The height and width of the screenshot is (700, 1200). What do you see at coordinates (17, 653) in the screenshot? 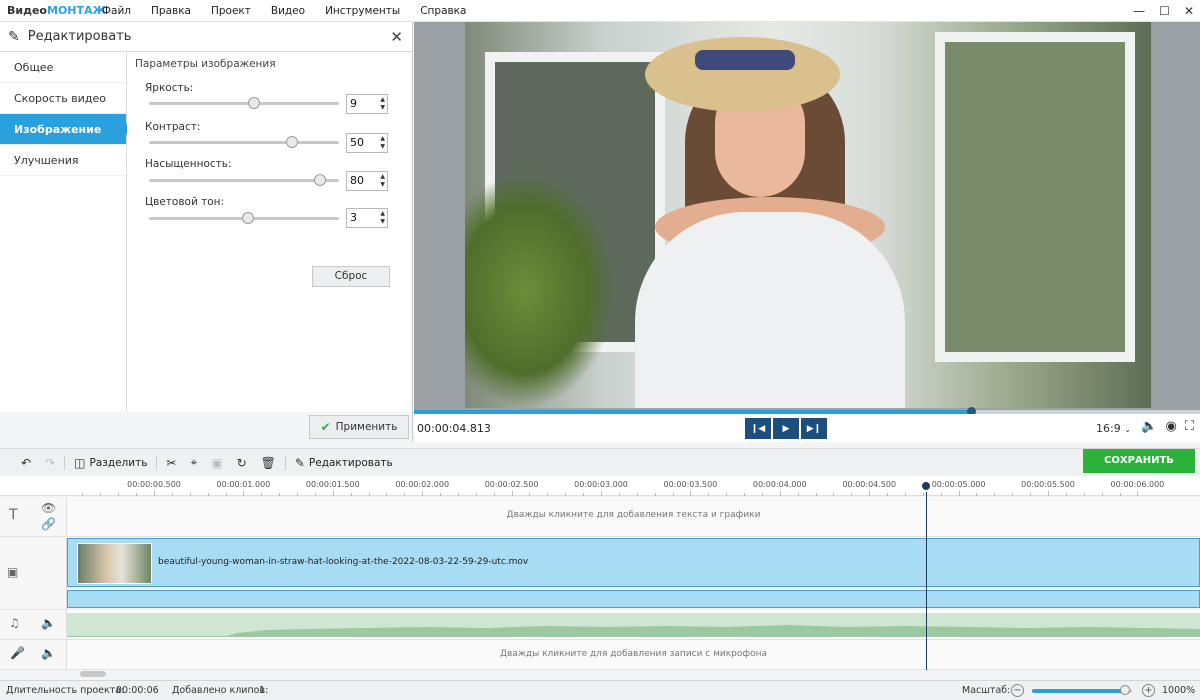
I see `microphone-icon: 🎤` at bounding box center [17, 653].